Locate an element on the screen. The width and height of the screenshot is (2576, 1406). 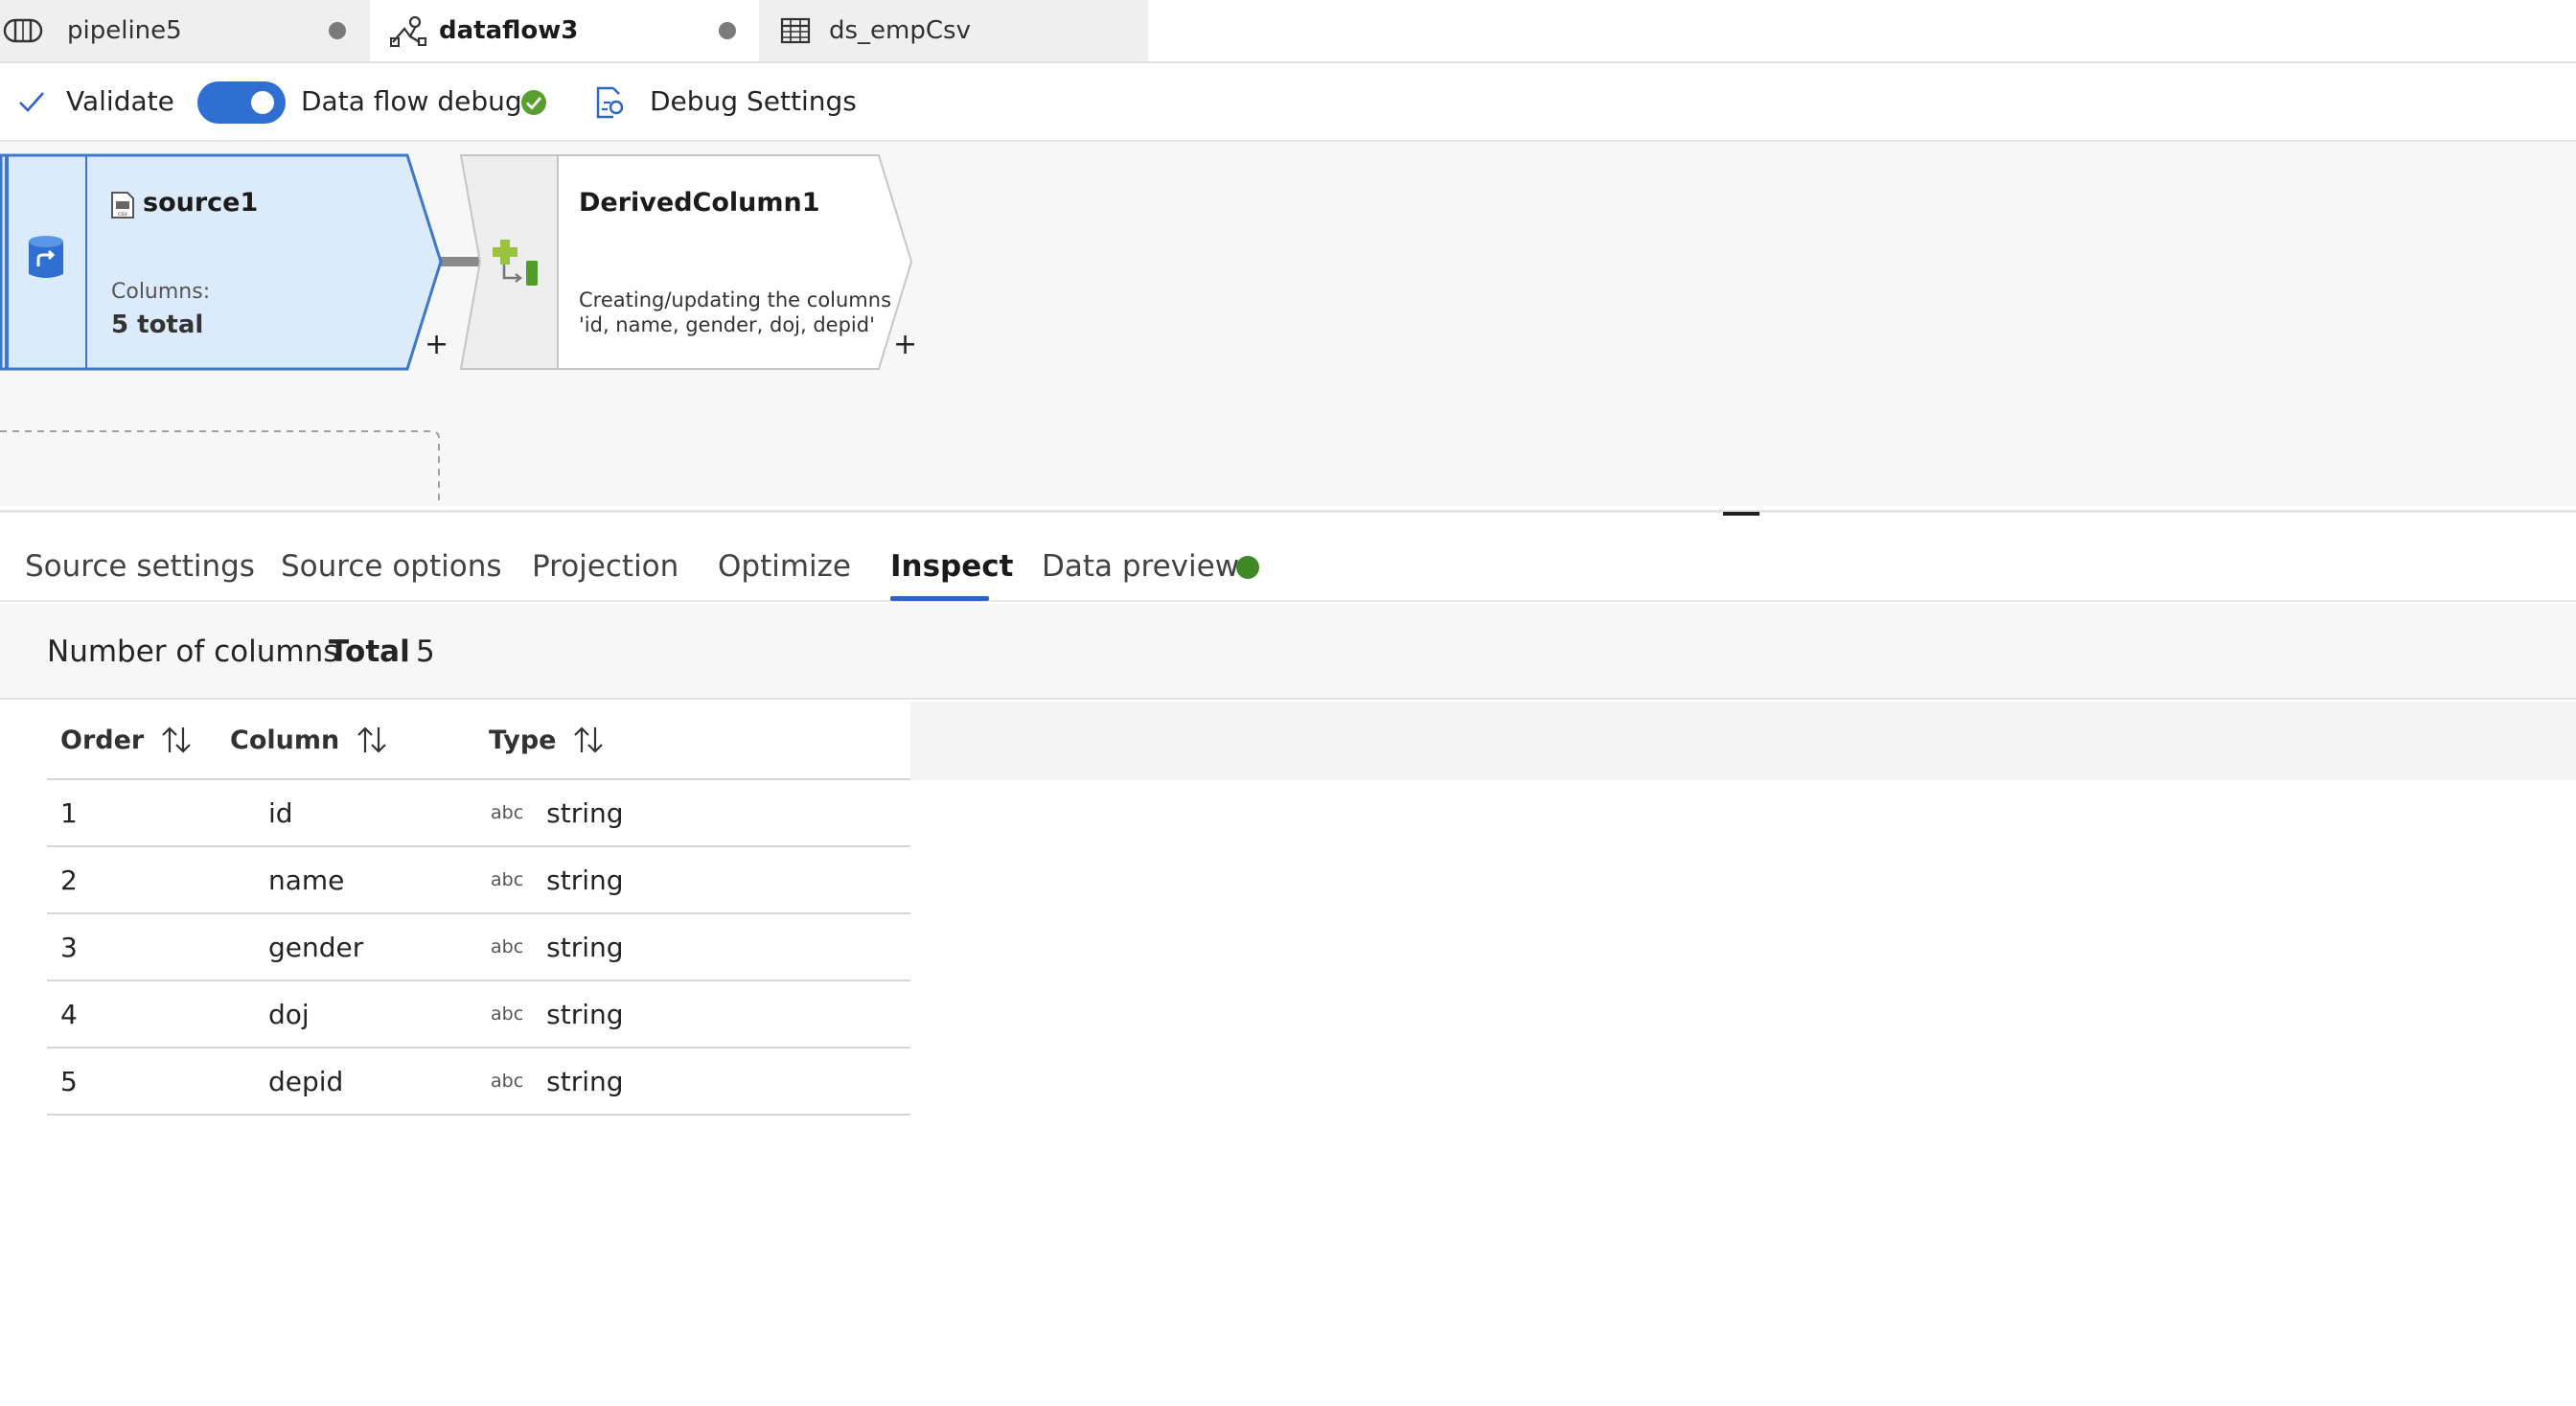
table-row: 2 name abc string is located at coordinates (478, 880).